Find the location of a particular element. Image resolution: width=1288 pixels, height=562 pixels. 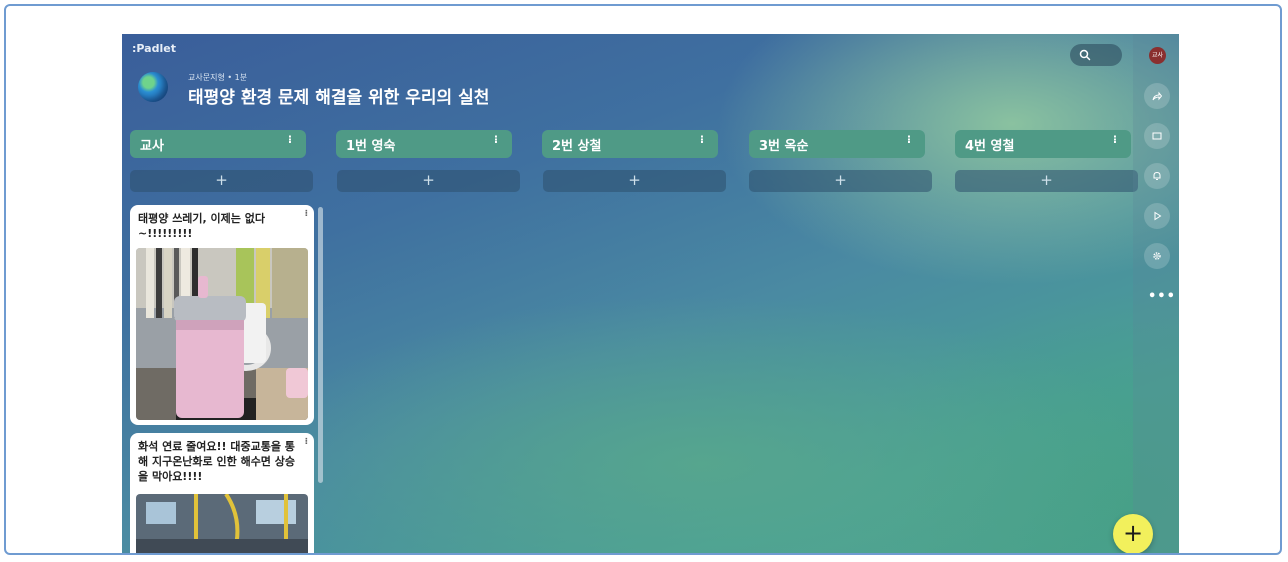

tumbler-photo is located at coordinates (222, 334).